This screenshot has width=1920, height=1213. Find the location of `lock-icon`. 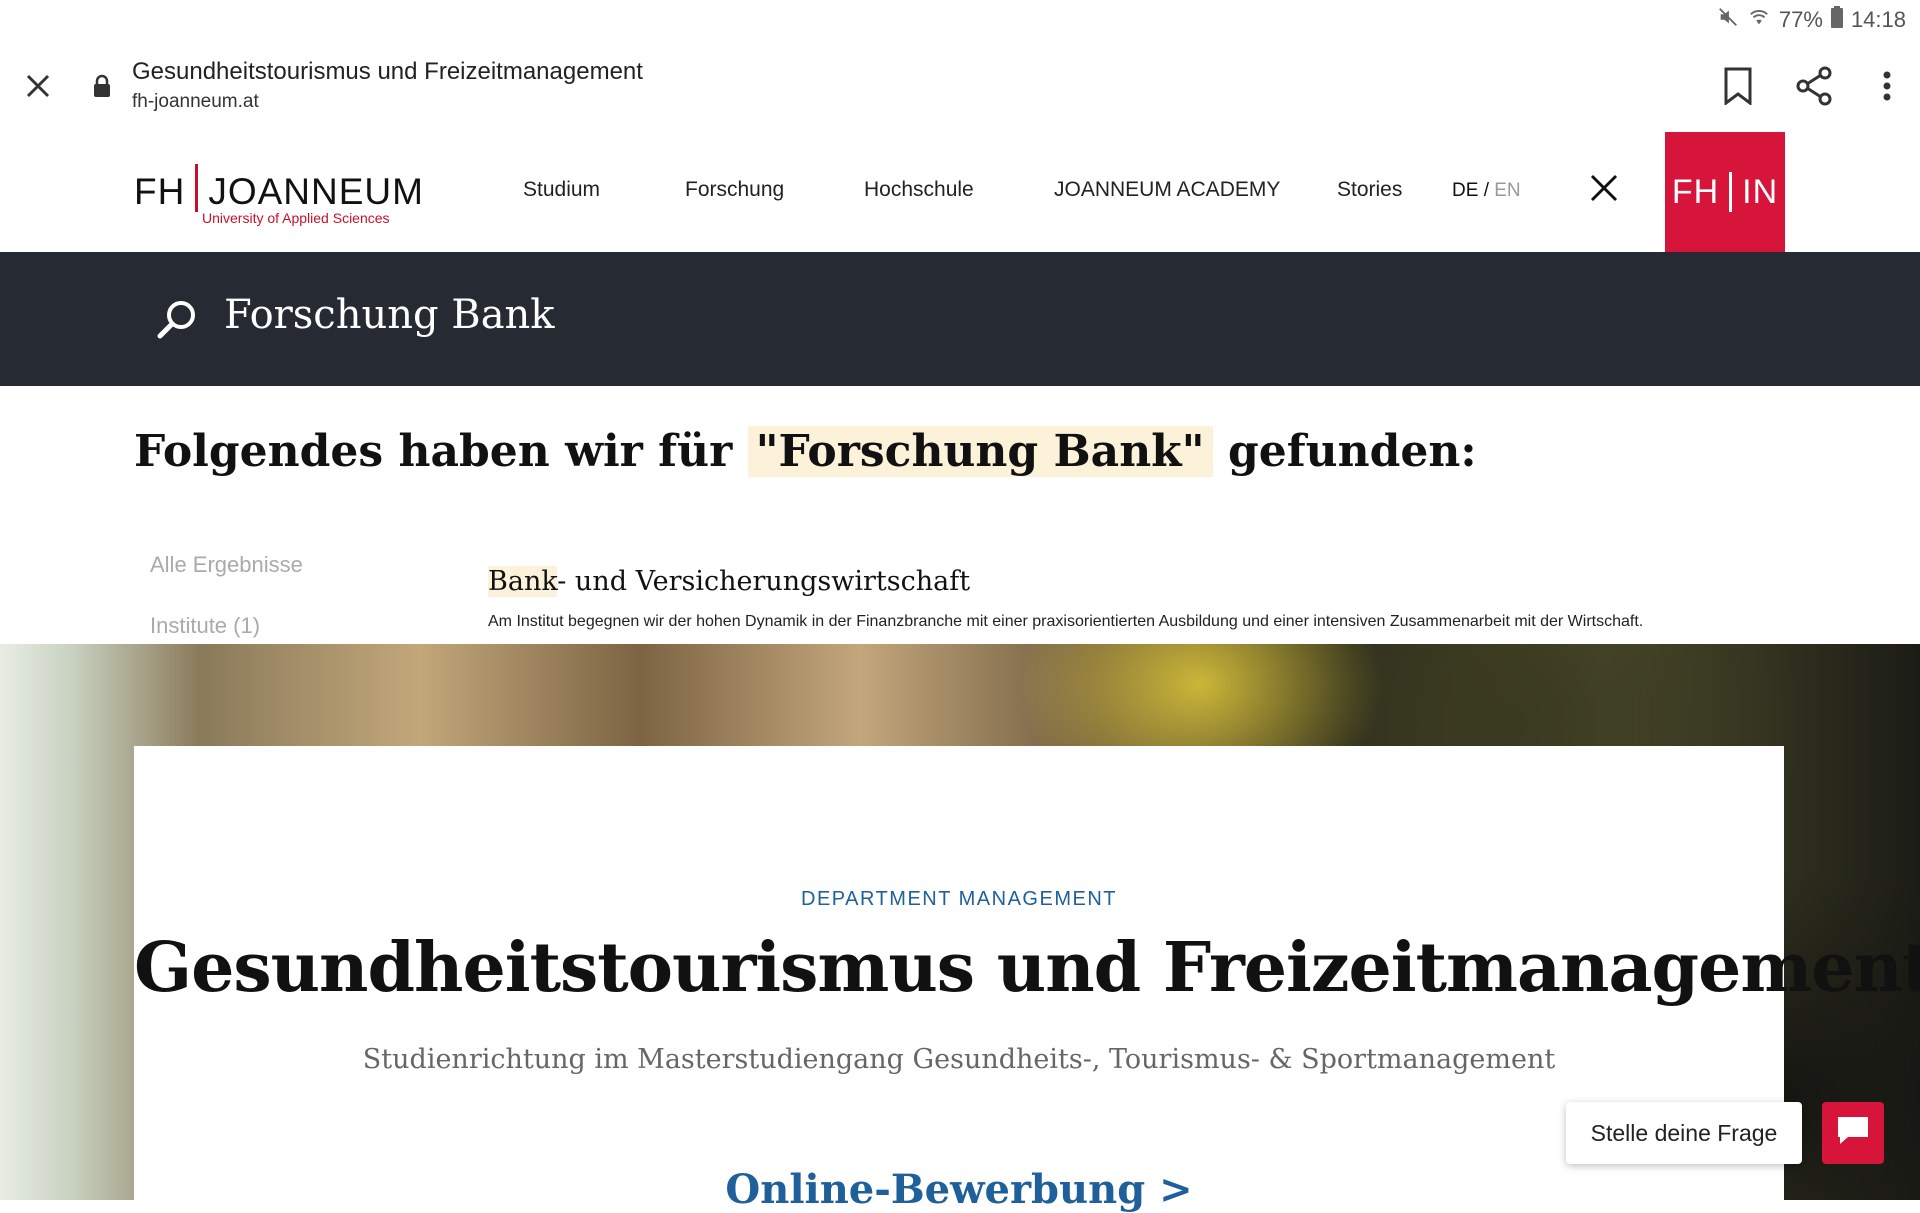

lock-icon is located at coordinates (102, 86).